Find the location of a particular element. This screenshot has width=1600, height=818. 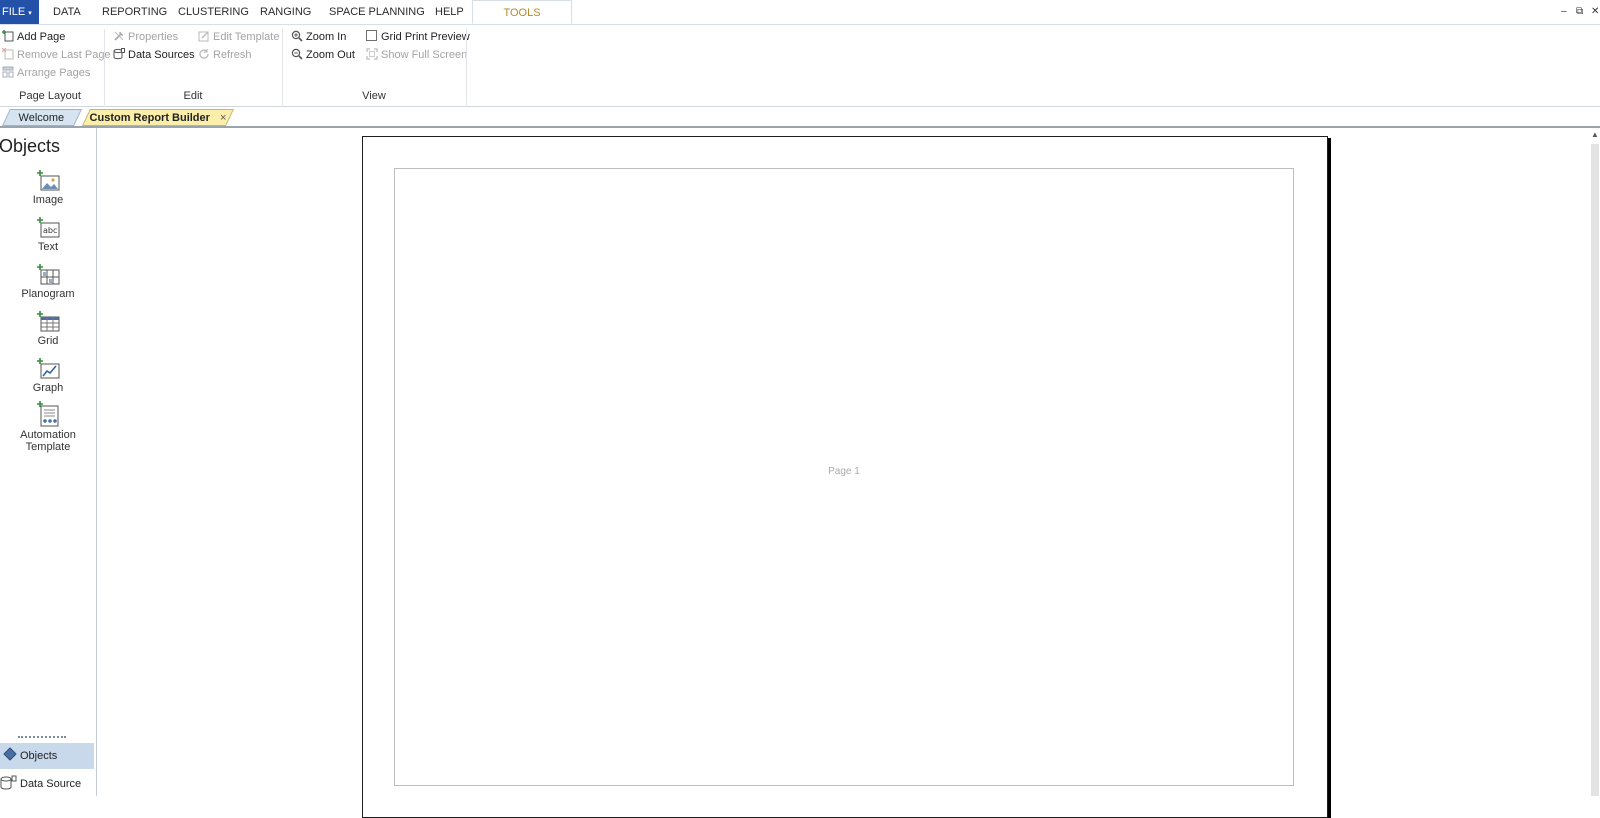

object-grid-label: Grid is located at coordinates (48, 341).